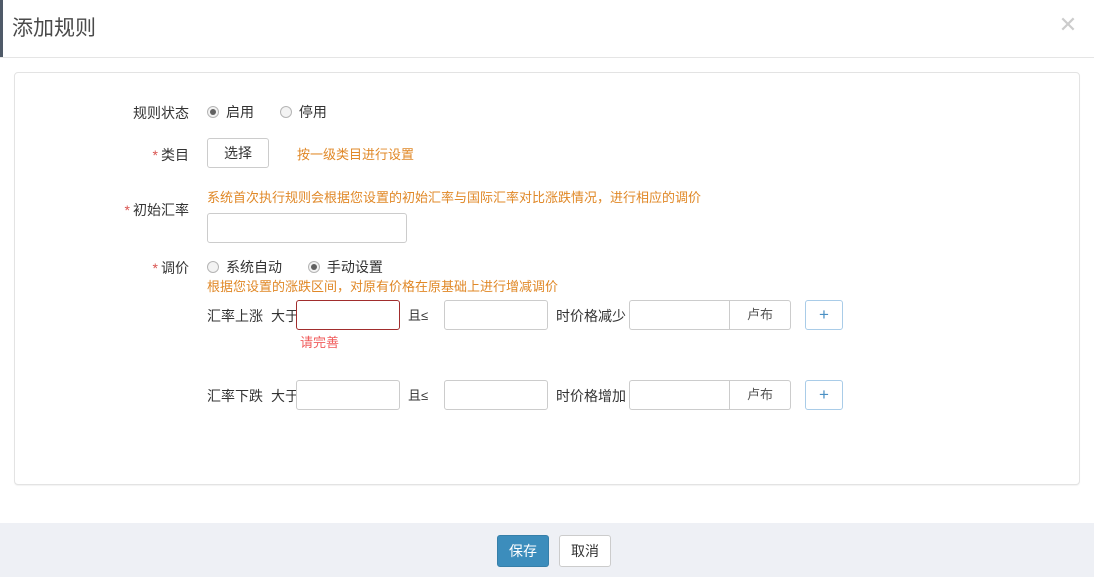  What do you see at coordinates (109, 155) in the screenshot?
I see `category-label: * 类目` at bounding box center [109, 155].